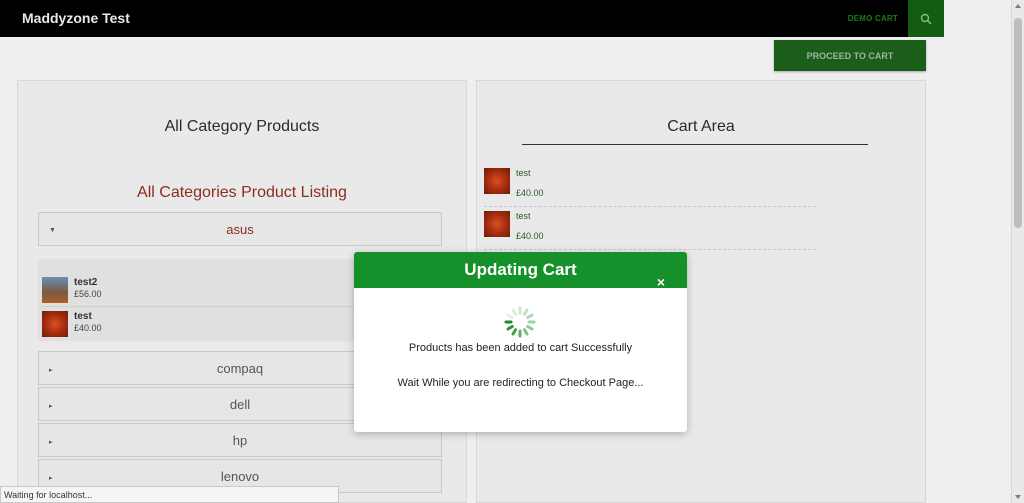 The height and width of the screenshot is (503, 1024). I want to click on cart-area-title: Cart Area, so click(701, 126).